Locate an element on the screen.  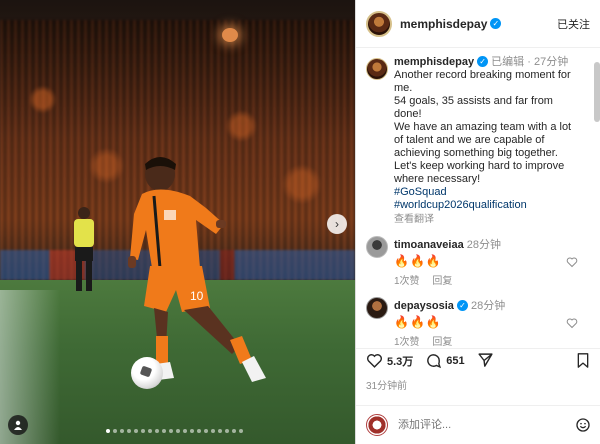
comment-icon is located at coordinates (433, 360).